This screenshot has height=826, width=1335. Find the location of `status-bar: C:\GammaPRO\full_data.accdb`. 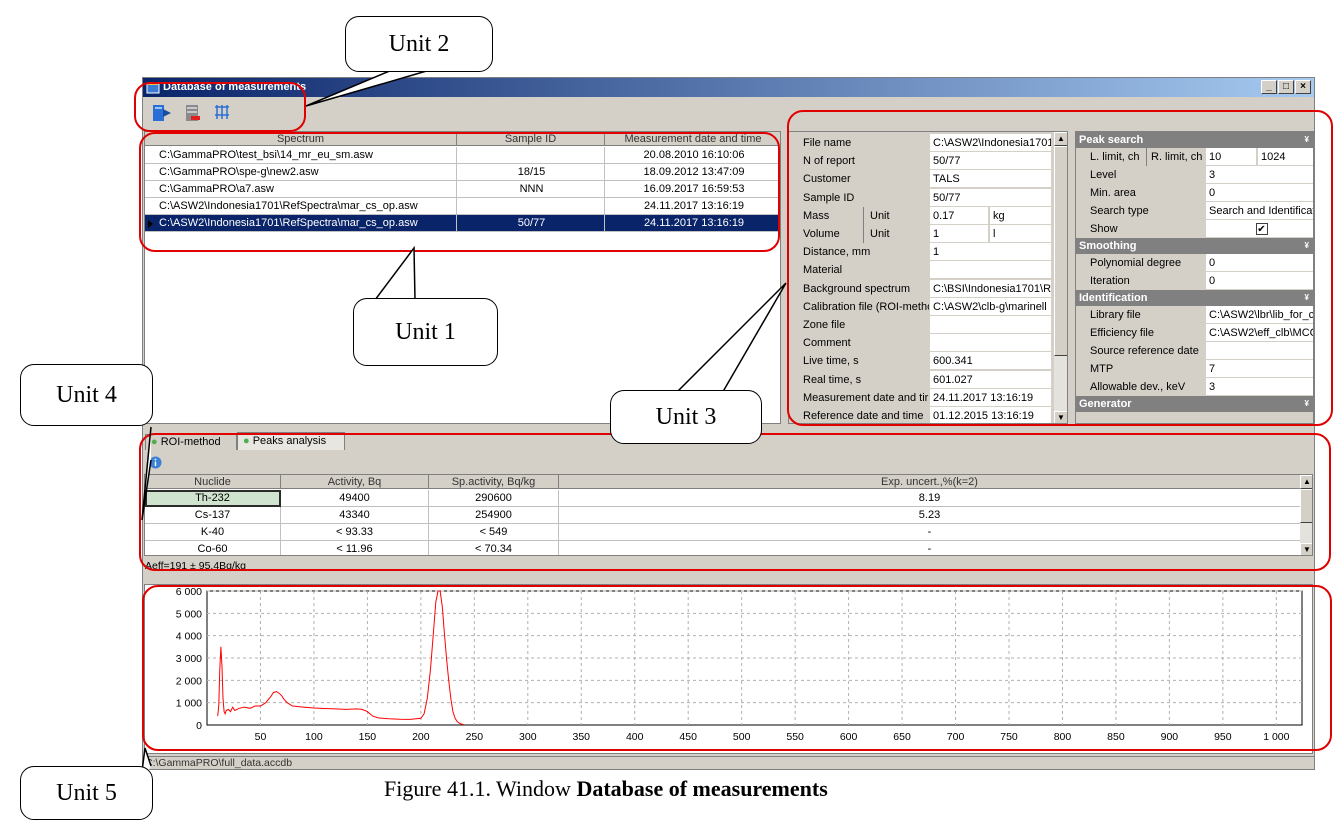

status-bar: C:\GammaPRO\full_data.accdb is located at coordinates (728, 762).